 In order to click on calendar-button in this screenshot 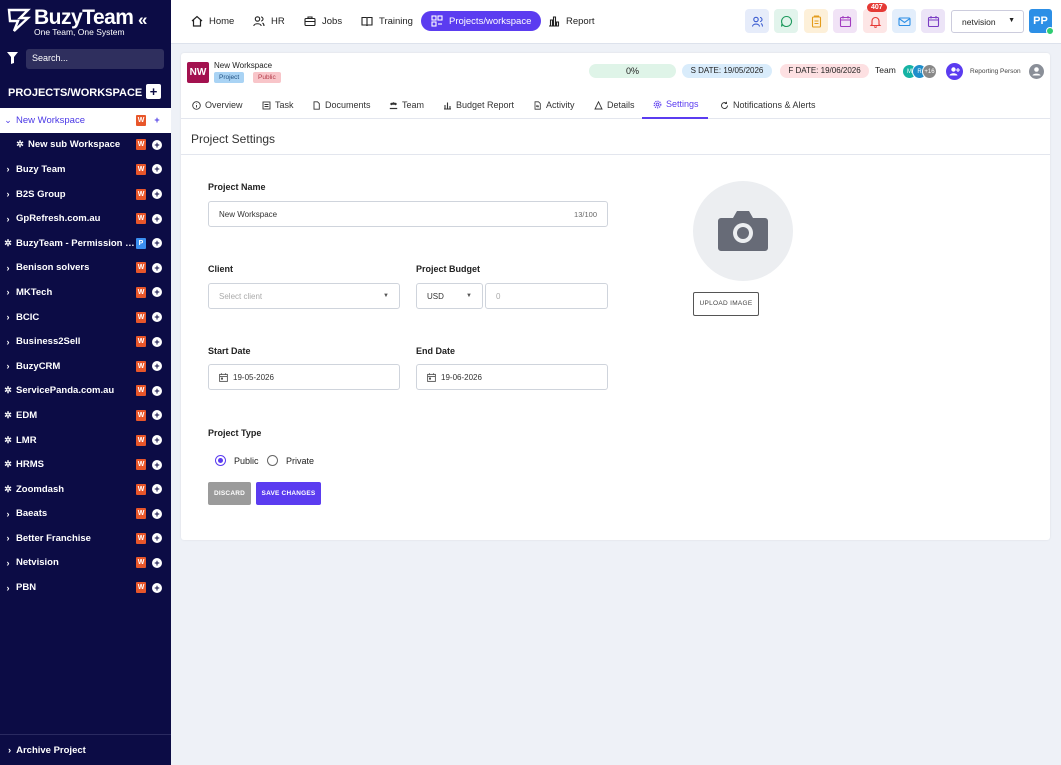, I will do `click(845, 21)`.